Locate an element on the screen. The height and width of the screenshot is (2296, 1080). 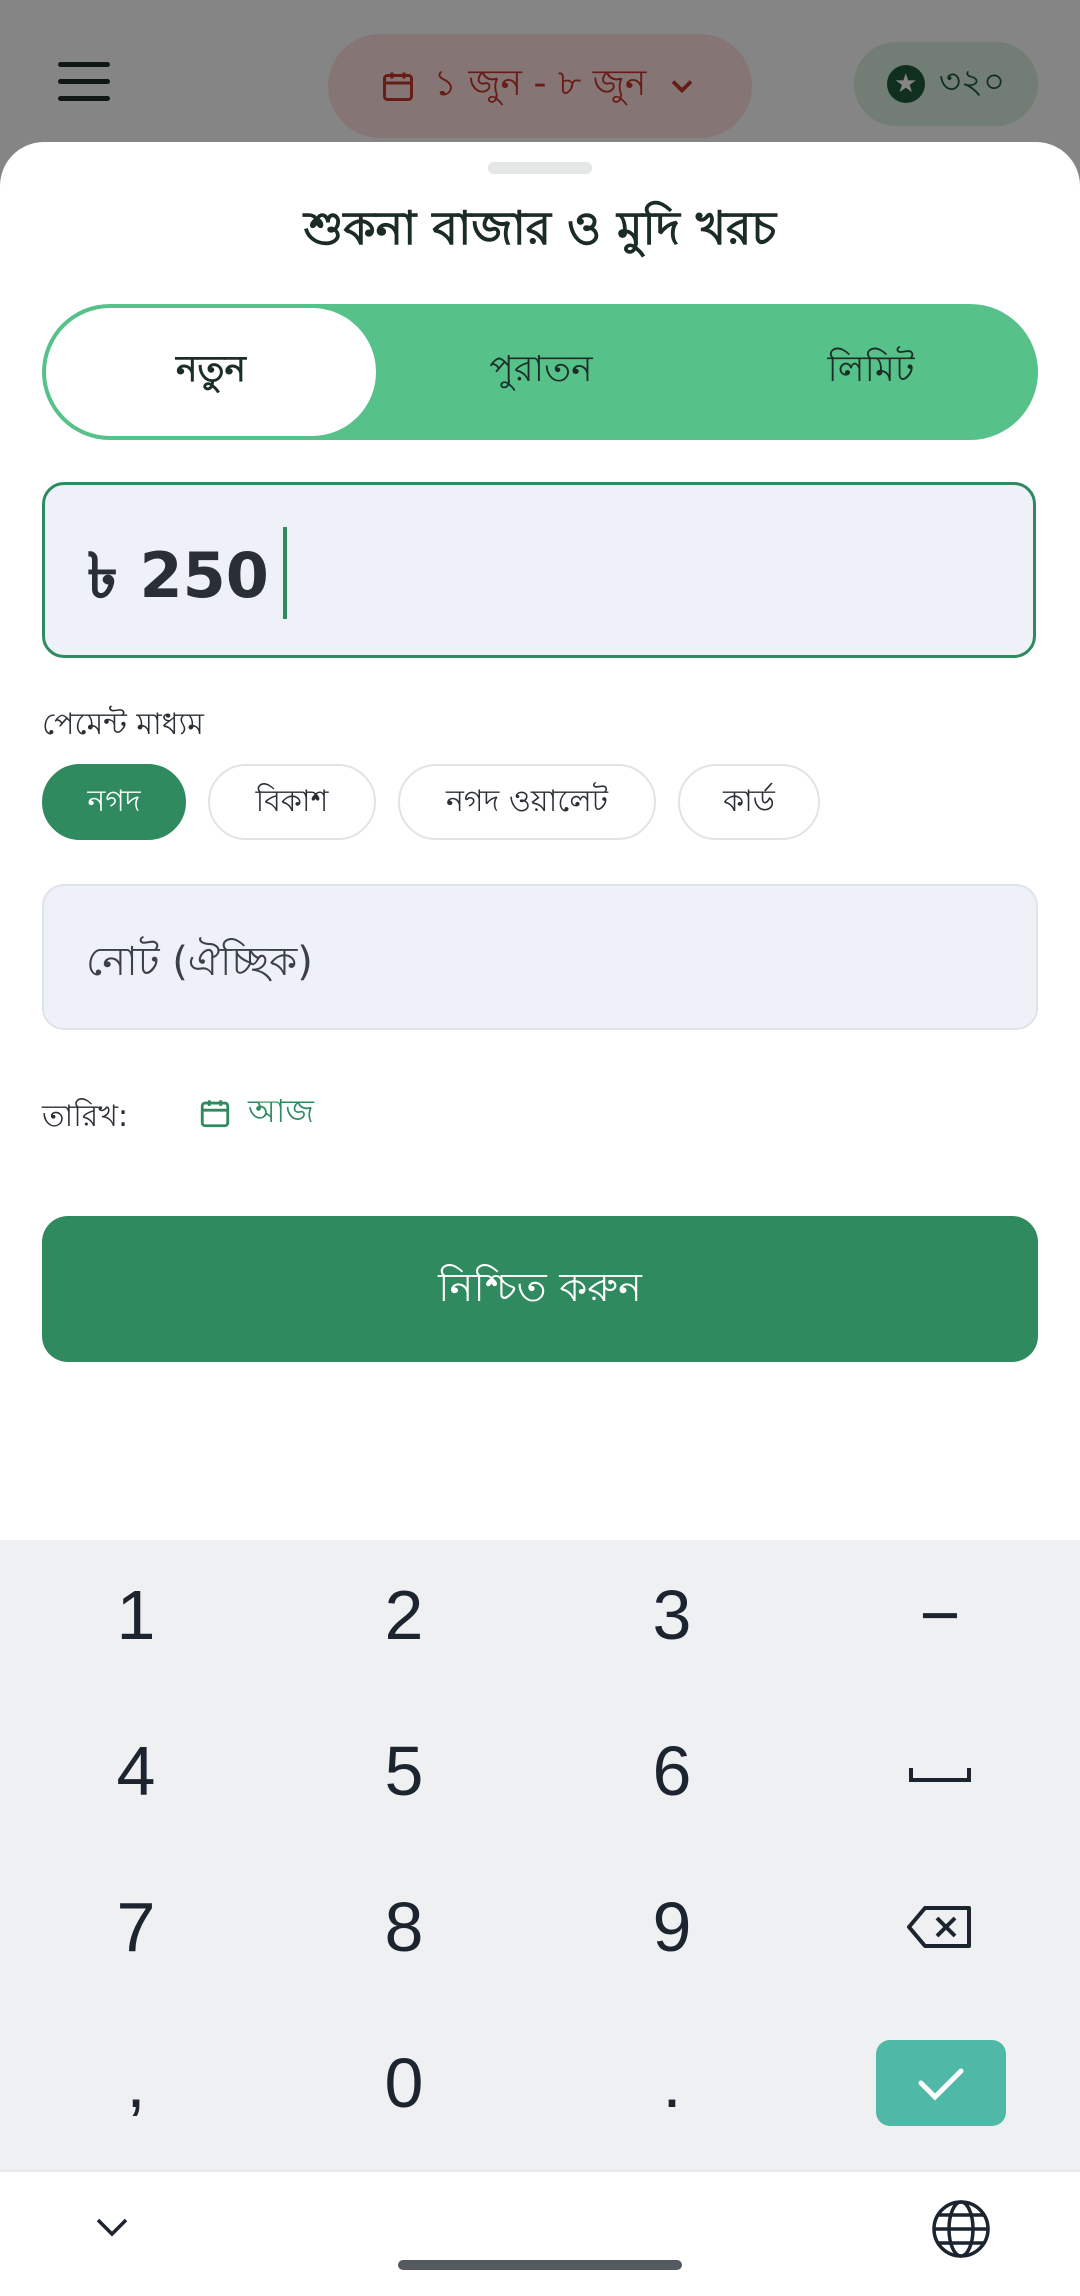
note-input: নোট (ঐচ্ছিক) is located at coordinates (540, 957).